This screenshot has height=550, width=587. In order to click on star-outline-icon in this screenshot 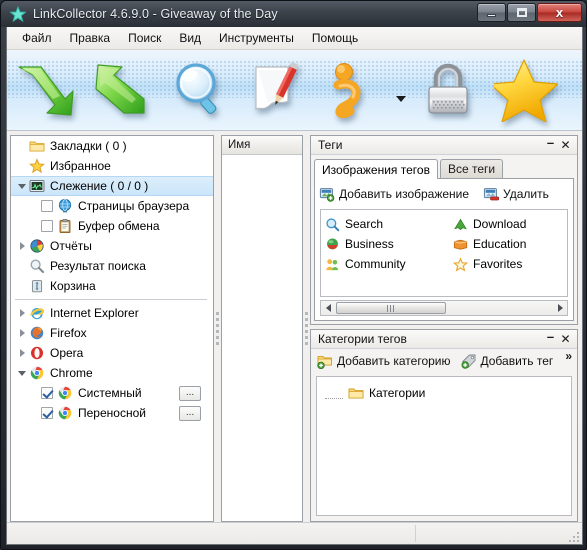, I will do `click(460, 264)`.